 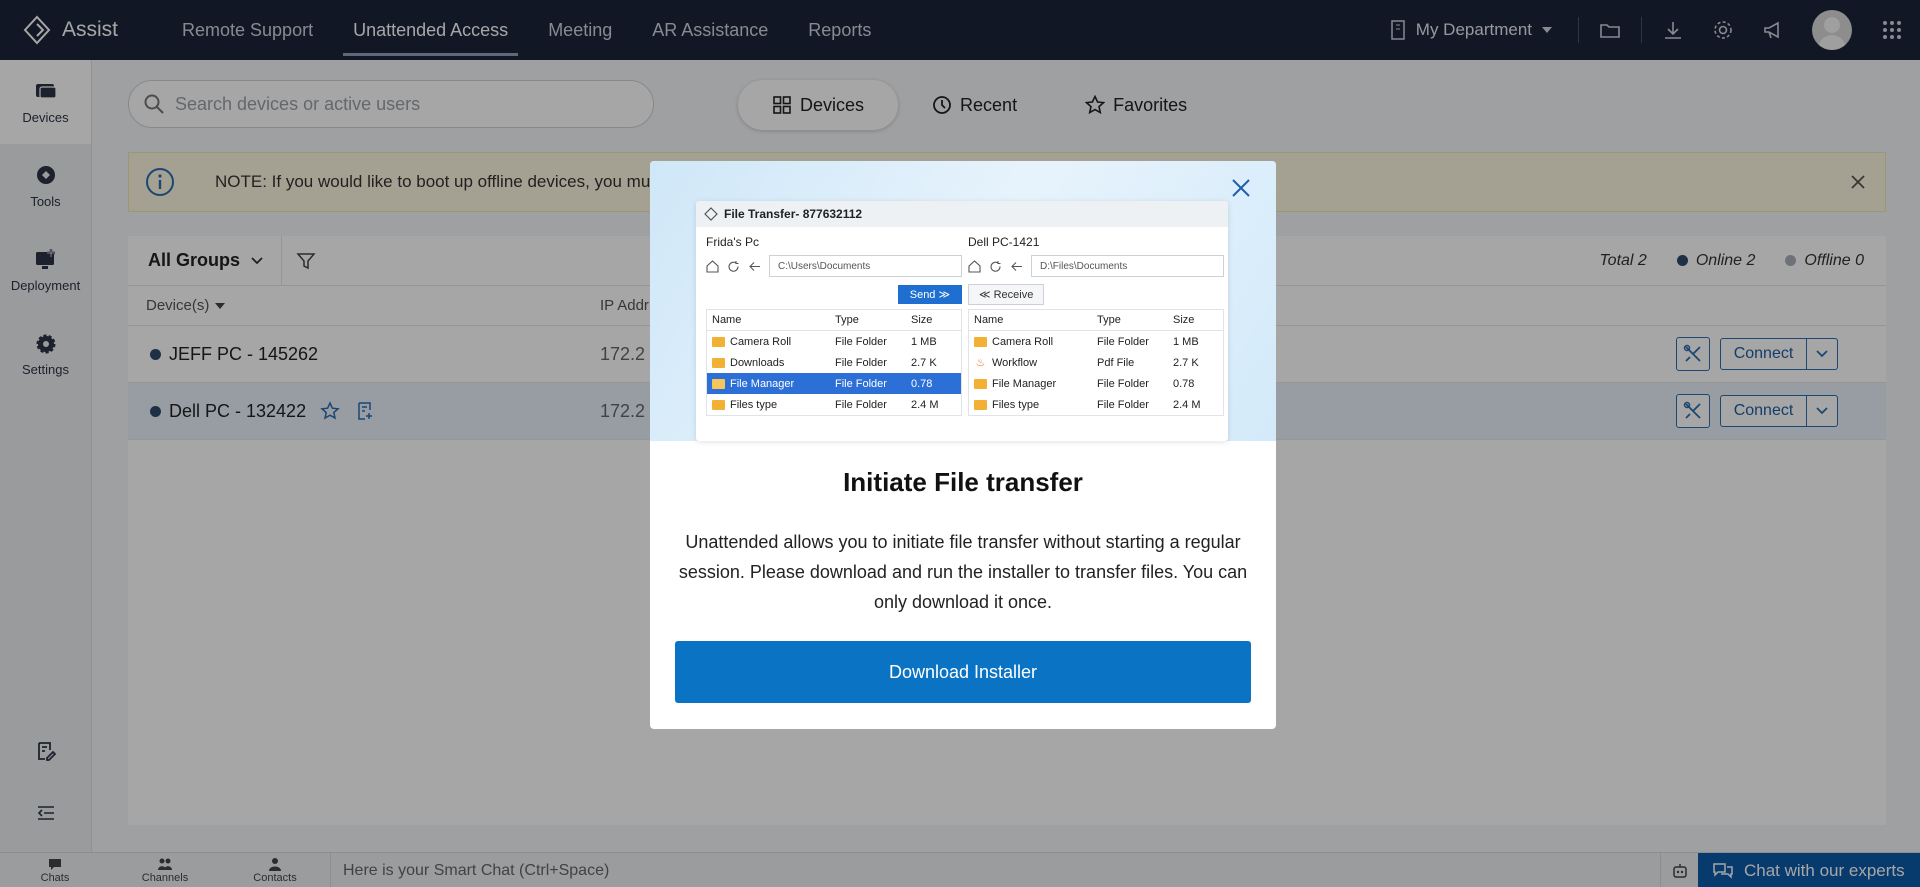 I want to click on file-row: ♨ Workflow Pdf File 2.7 K, so click(x=1096, y=362).